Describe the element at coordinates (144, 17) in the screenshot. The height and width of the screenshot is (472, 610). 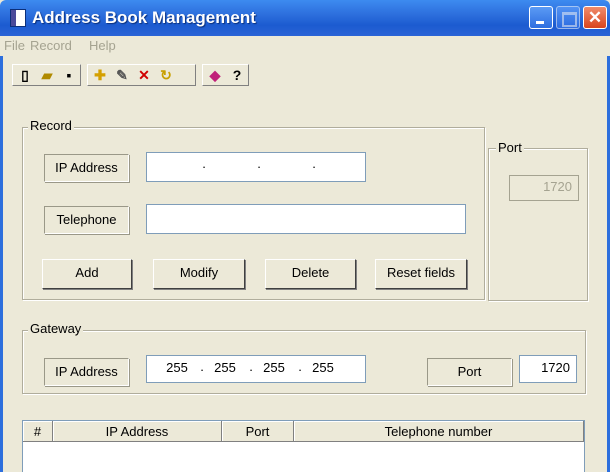
I see `window-title: Address Book Management` at that location.